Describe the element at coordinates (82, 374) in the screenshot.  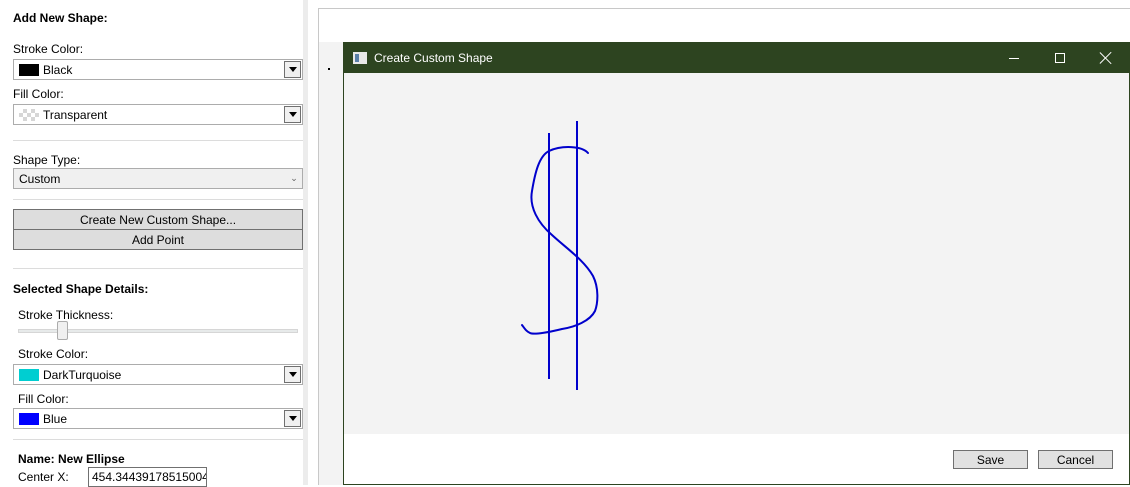
I see `selected-stroke-color-value: DarkTurquoise` at that location.